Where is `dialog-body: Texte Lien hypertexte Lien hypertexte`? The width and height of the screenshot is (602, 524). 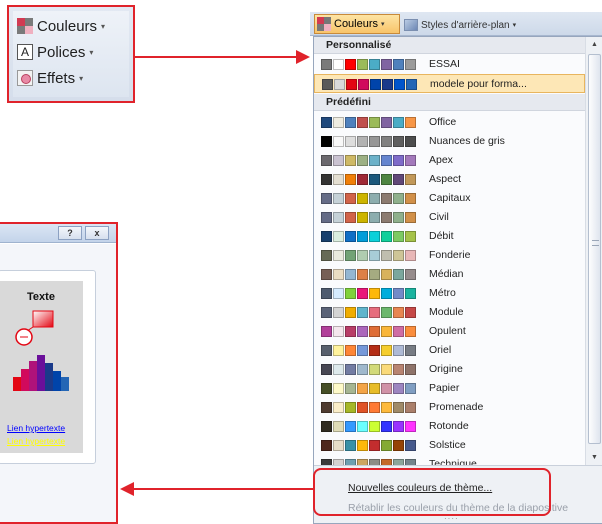 dialog-body: Texte Lien hypertexte Lien hypertexte is located at coordinates (58, 383).